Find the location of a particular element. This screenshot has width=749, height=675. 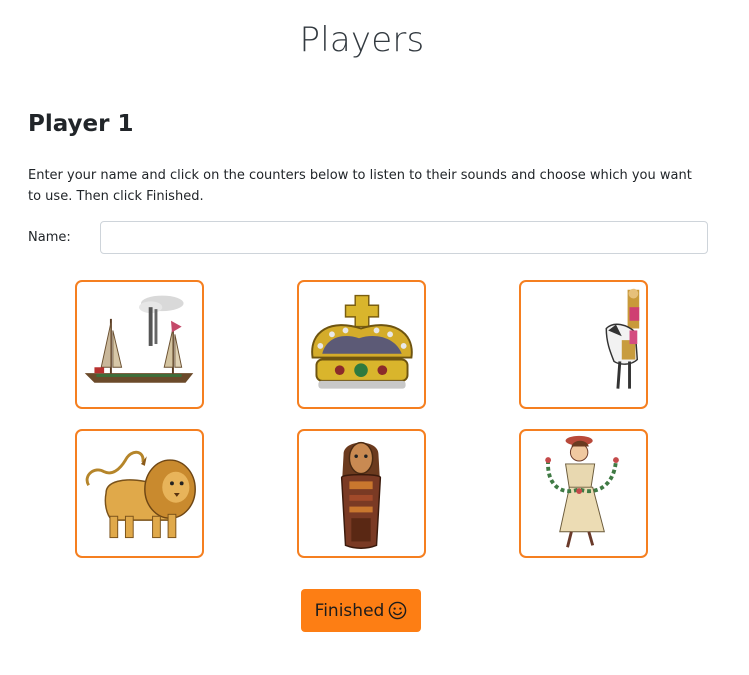

mummy-icon is located at coordinates (361, 495).